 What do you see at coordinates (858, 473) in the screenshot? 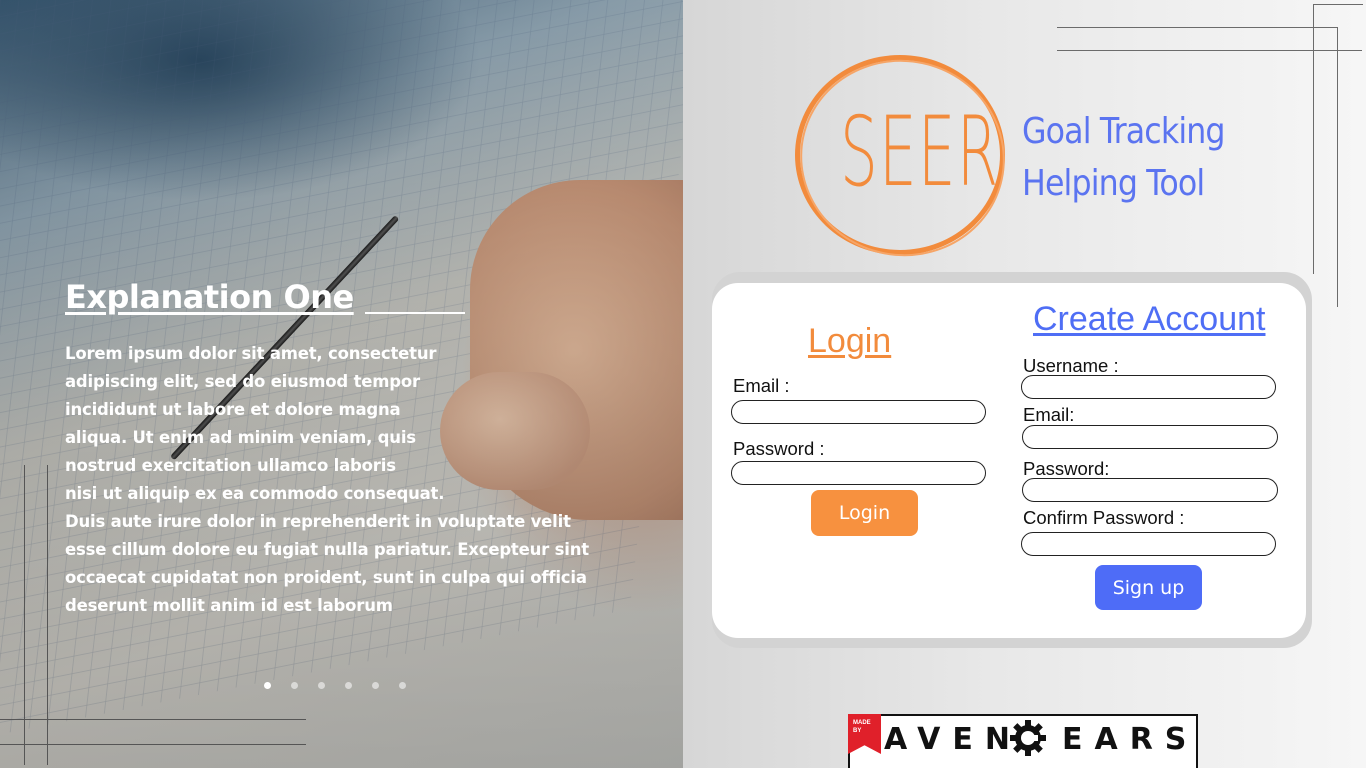
I see `login-password-input` at bounding box center [858, 473].